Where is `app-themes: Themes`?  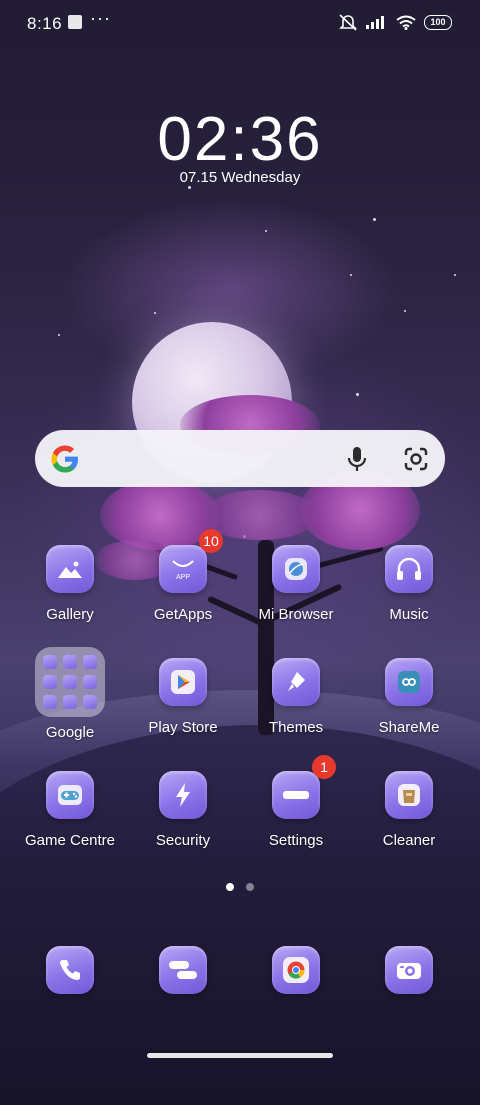
app-themes: Themes is located at coordinates (296, 697).